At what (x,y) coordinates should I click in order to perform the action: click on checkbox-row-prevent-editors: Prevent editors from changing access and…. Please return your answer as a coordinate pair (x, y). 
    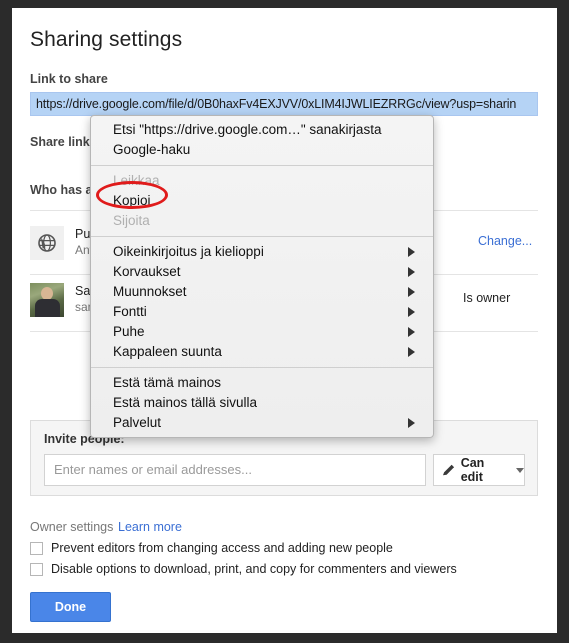
    Looking at the image, I should click on (211, 548).